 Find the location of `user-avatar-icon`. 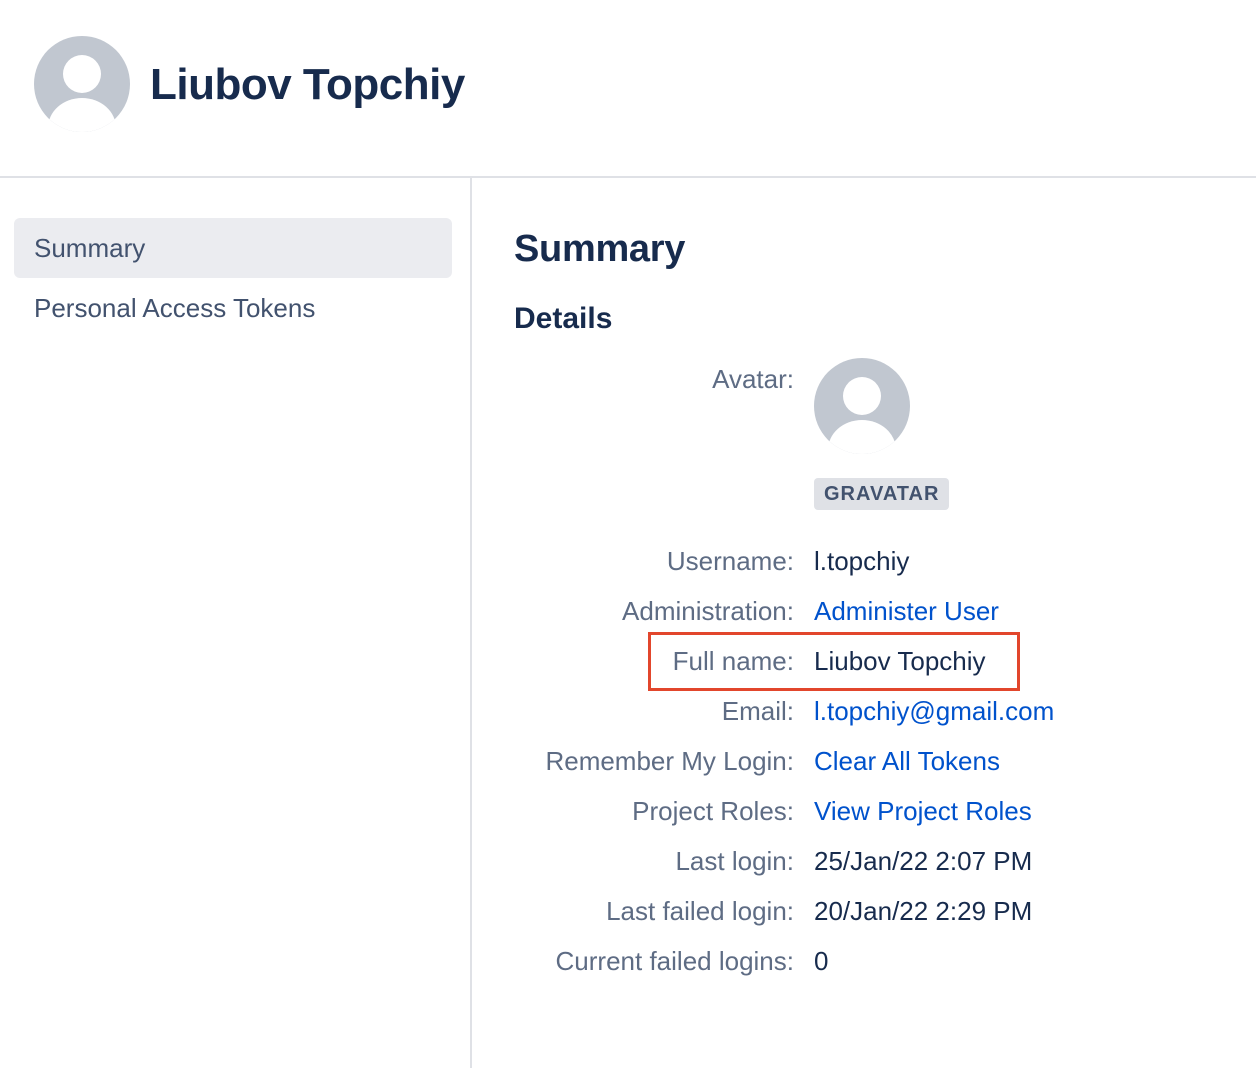

user-avatar-icon is located at coordinates (862, 406).